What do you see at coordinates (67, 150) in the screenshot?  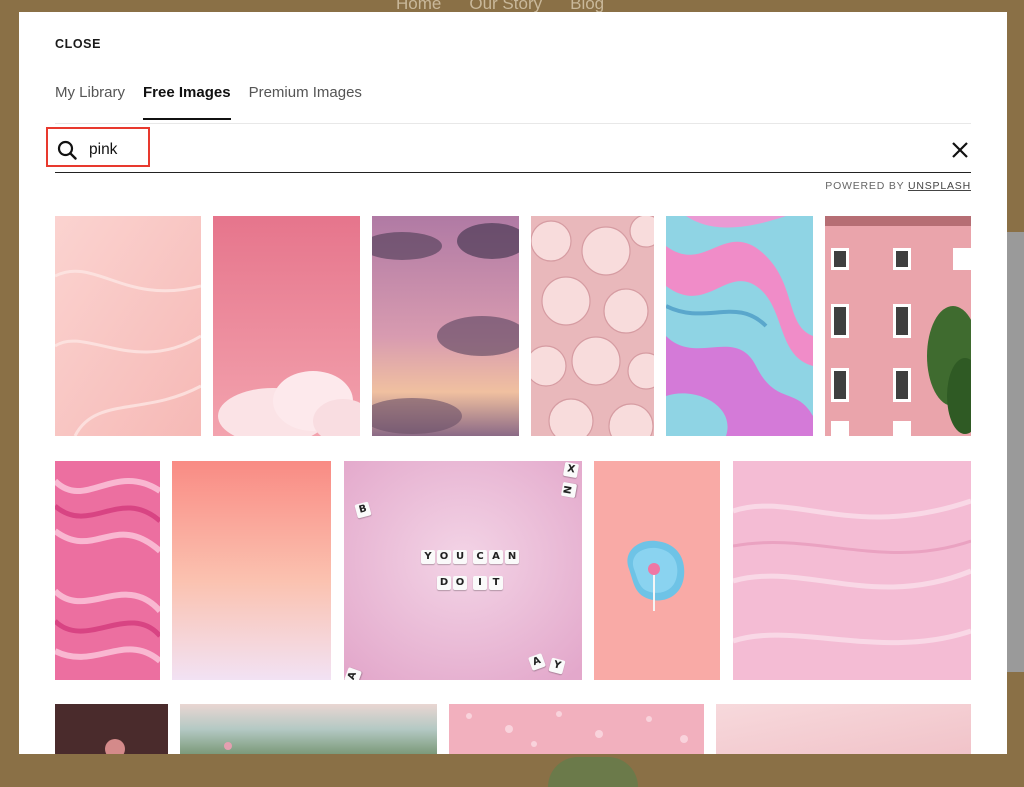 I see `search-icon` at bounding box center [67, 150].